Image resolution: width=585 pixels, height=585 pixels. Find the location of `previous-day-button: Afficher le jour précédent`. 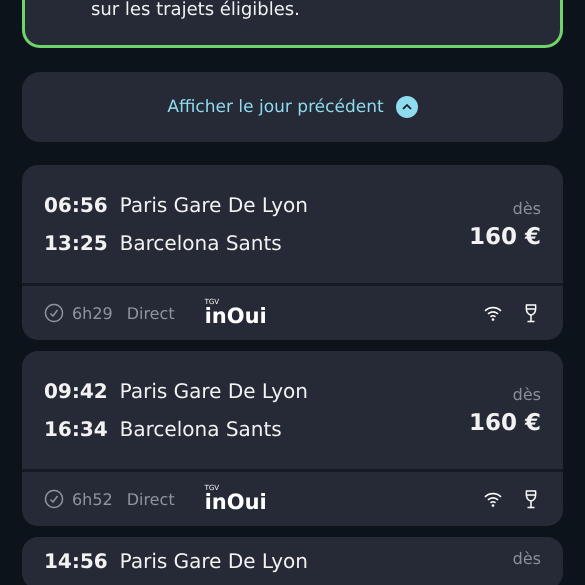

previous-day-button: Afficher le jour précédent is located at coordinates (292, 107).